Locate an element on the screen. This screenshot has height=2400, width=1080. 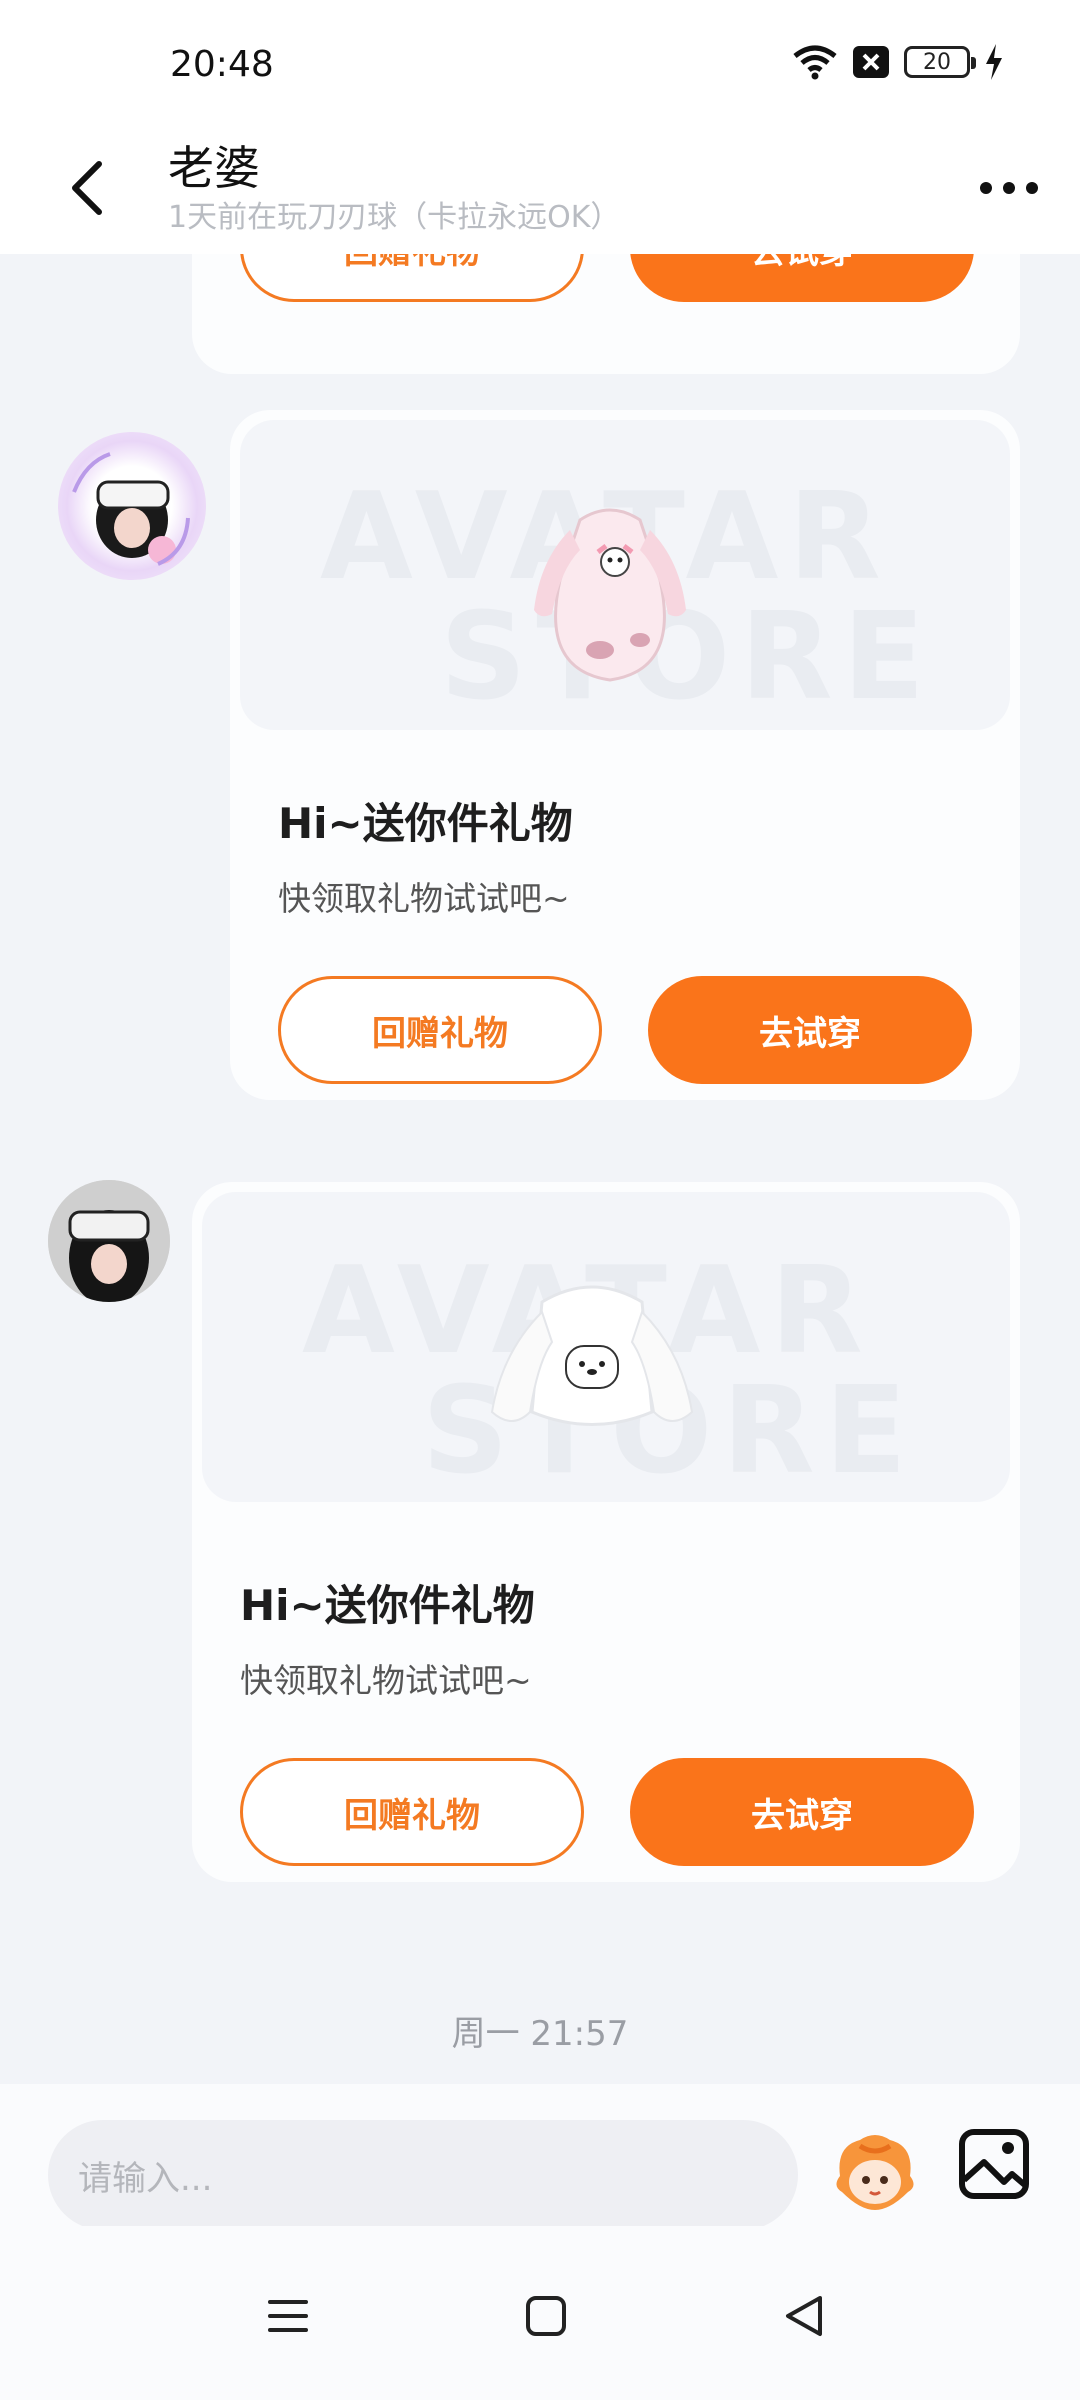
image-icon is located at coordinates (994, 2164).